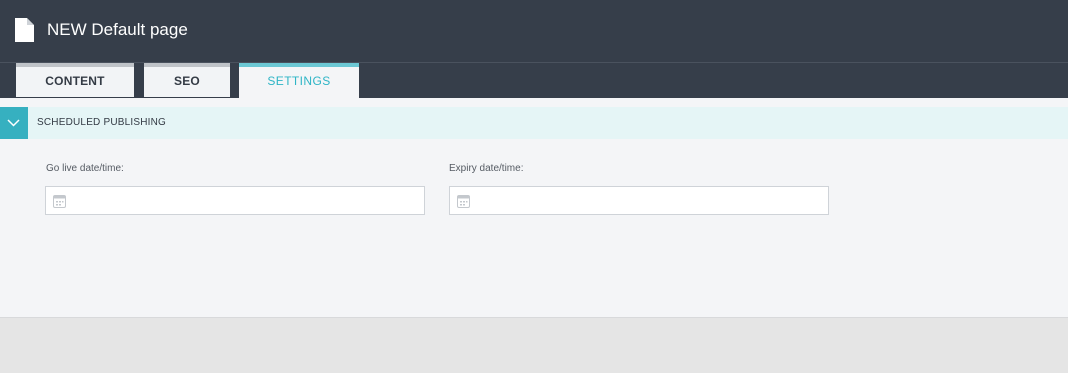  I want to click on expiry-label: Expiry date/time:, so click(486, 168).